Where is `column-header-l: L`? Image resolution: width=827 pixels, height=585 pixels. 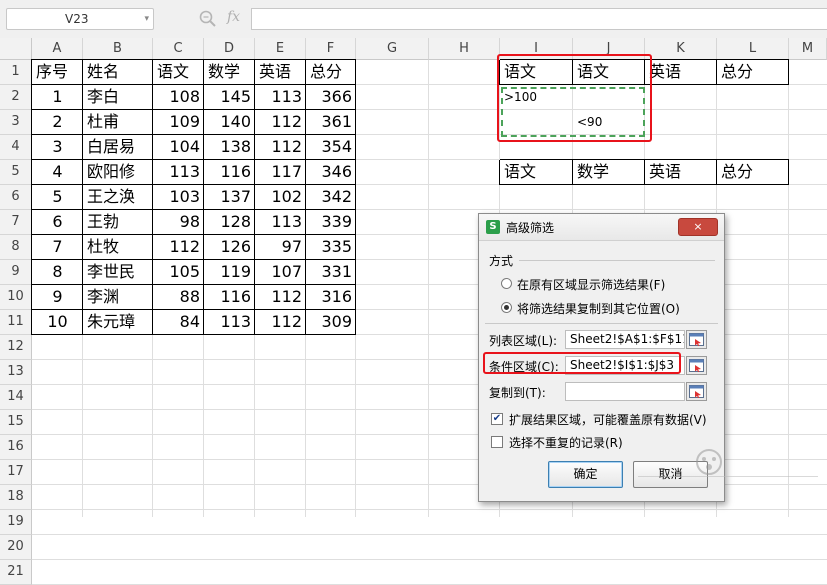 column-header-l: L is located at coordinates (753, 49).